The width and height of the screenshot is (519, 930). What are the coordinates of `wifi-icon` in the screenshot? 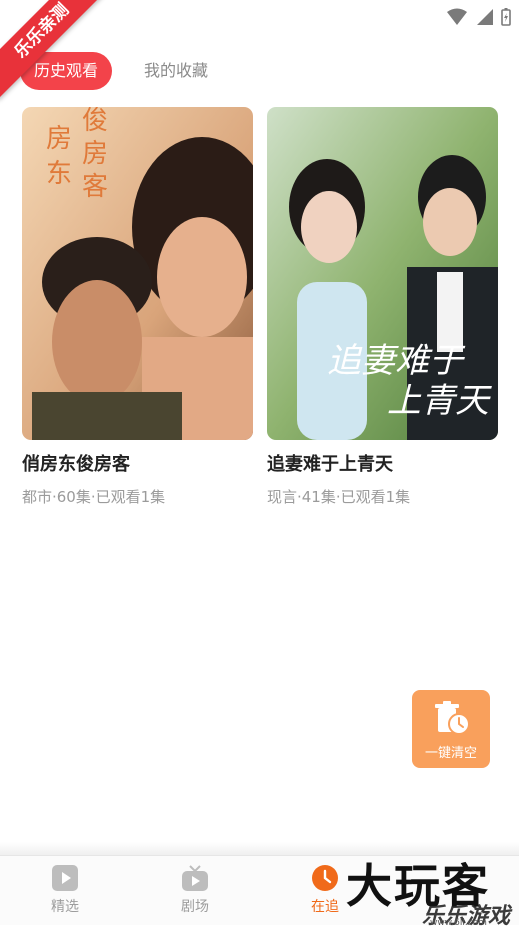 It's located at (457, 16).